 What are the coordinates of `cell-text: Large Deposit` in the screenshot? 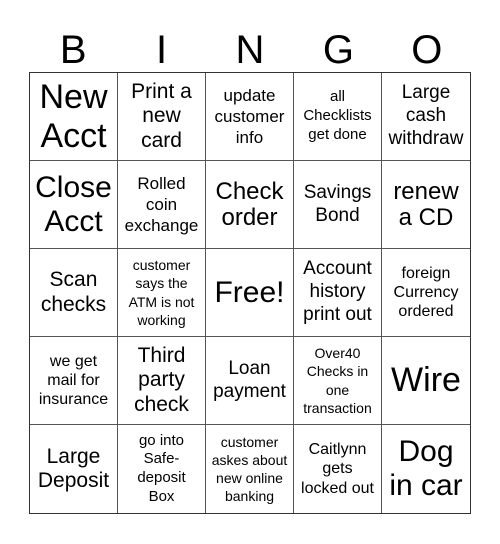 It's located at (73, 468).